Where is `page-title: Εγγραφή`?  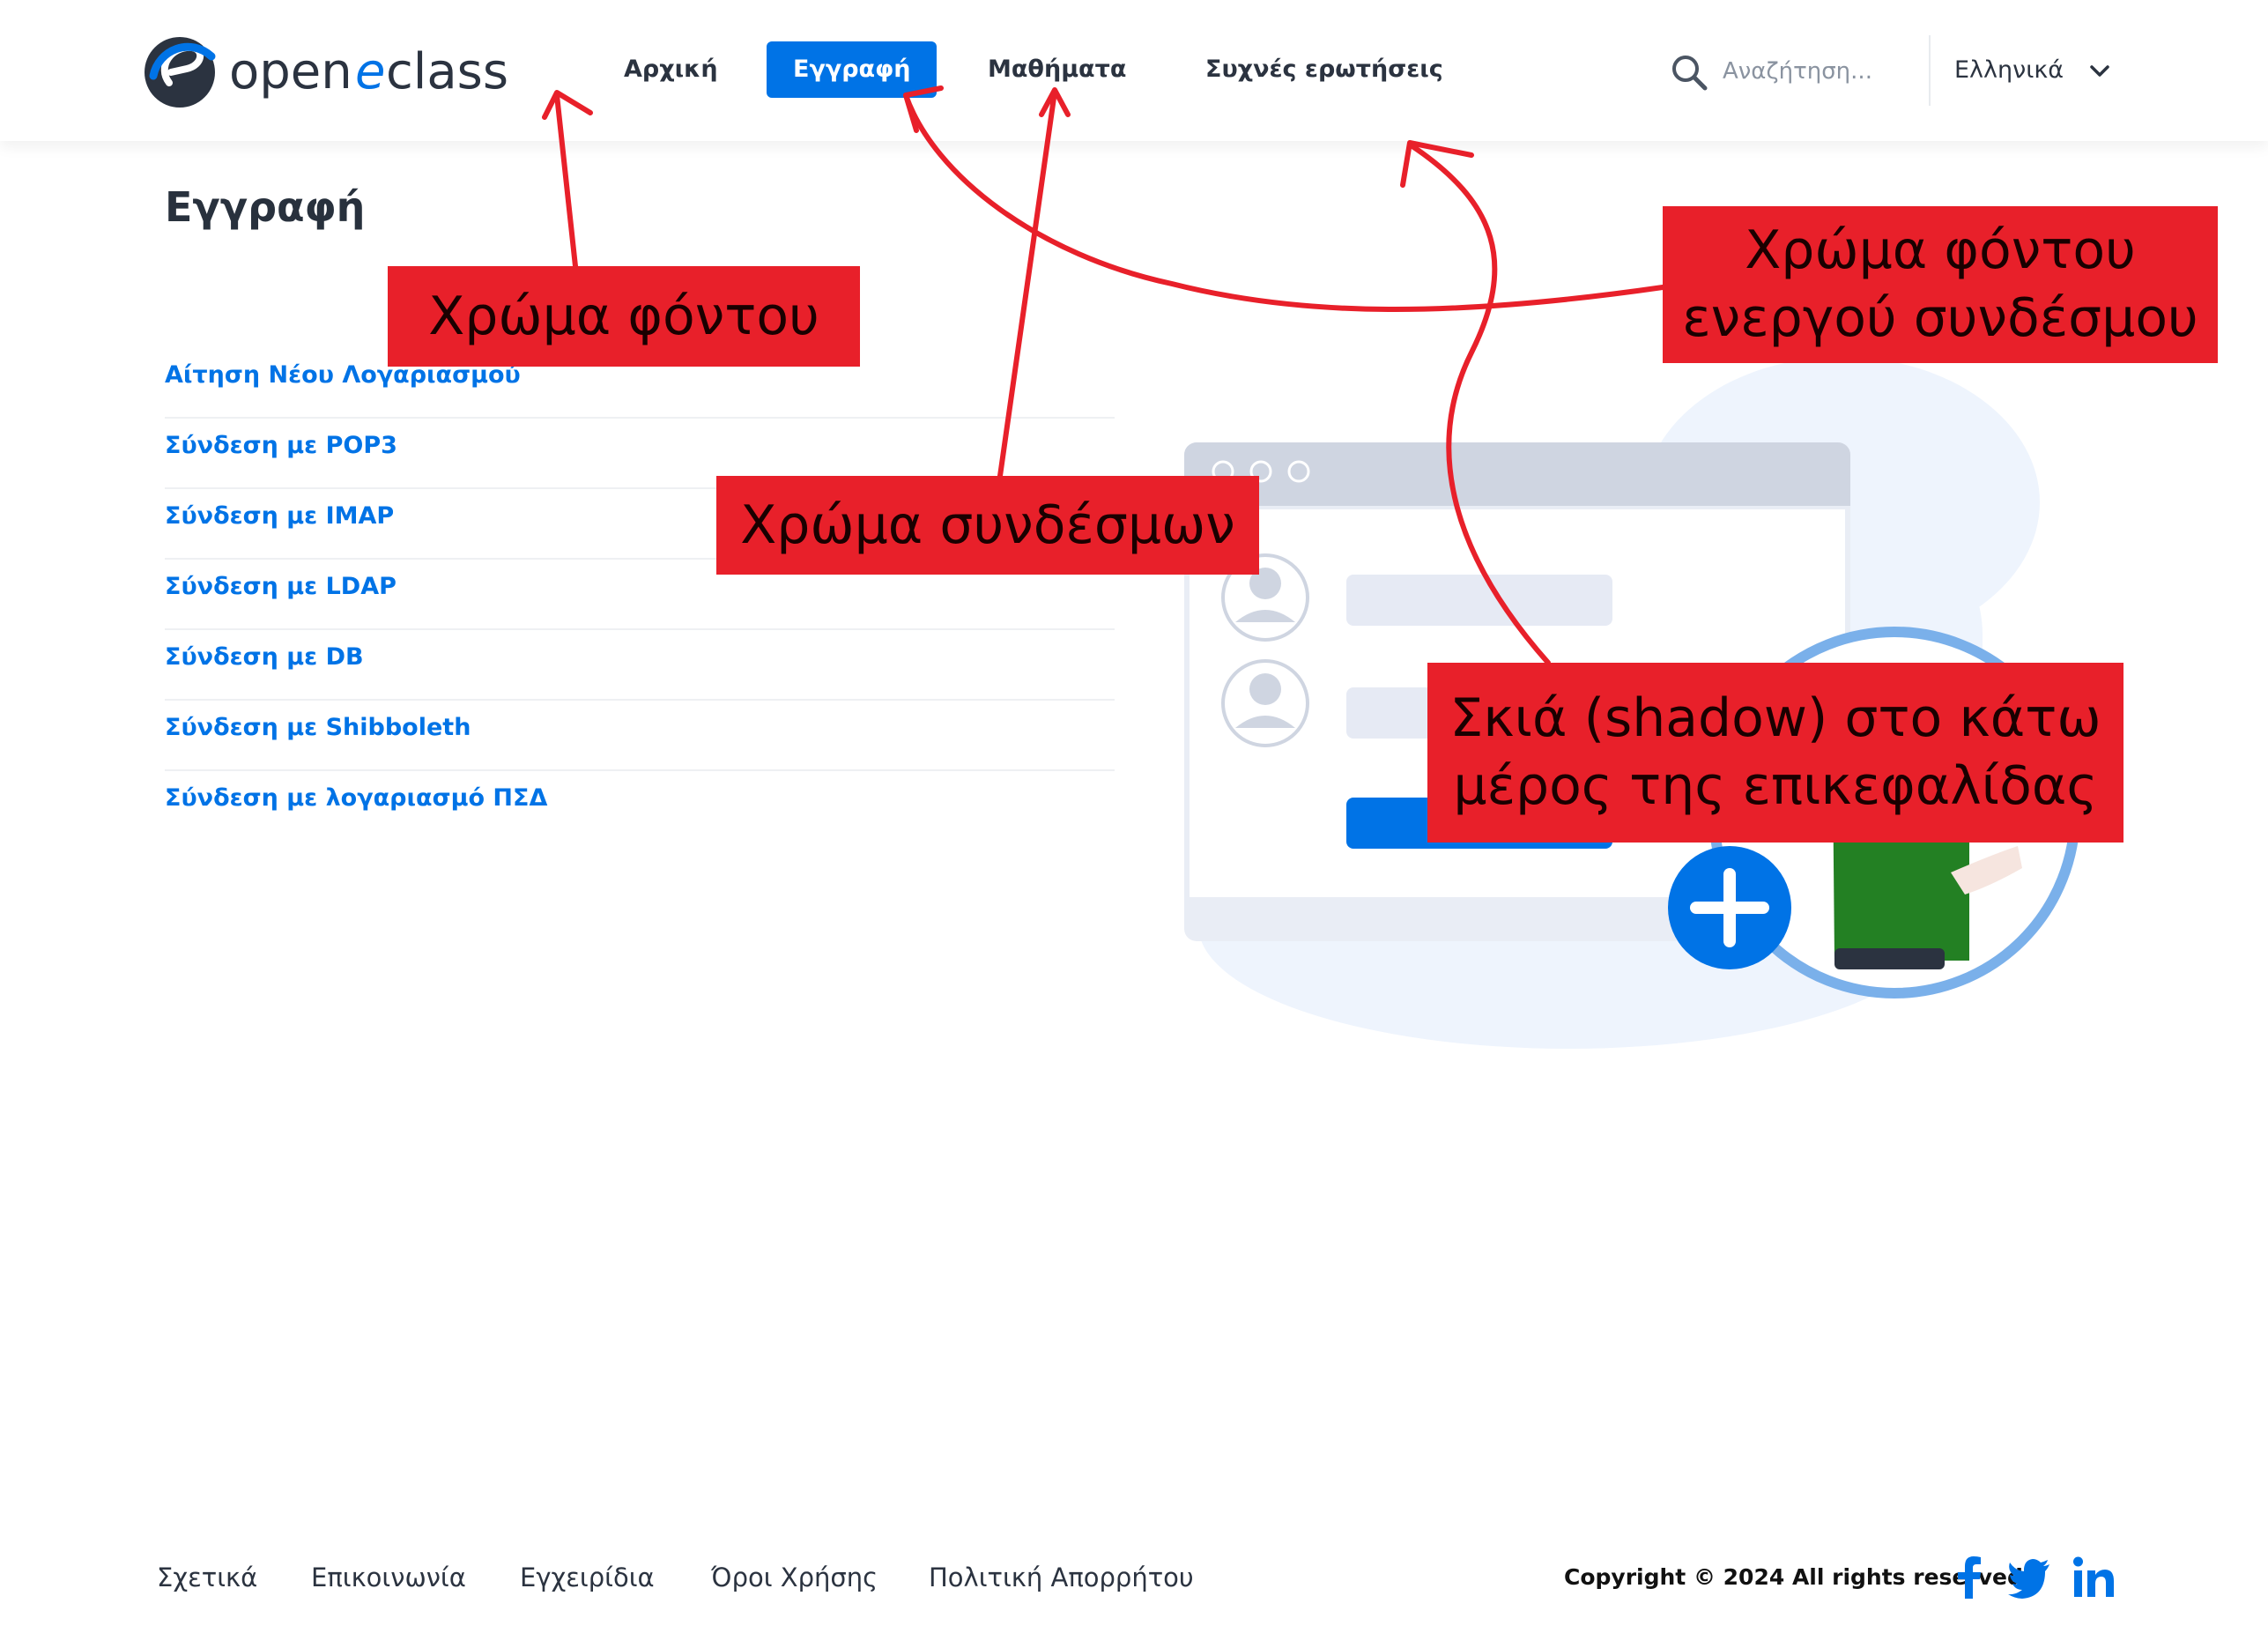
page-title: Εγγραφή is located at coordinates (265, 207).